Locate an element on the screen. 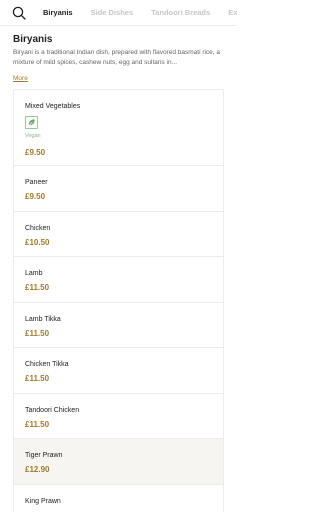 This screenshot has height=512, width=320. top-nav-bar: BiryanisSide DishesTandoori BreadsExtras is located at coordinates (118, 13).